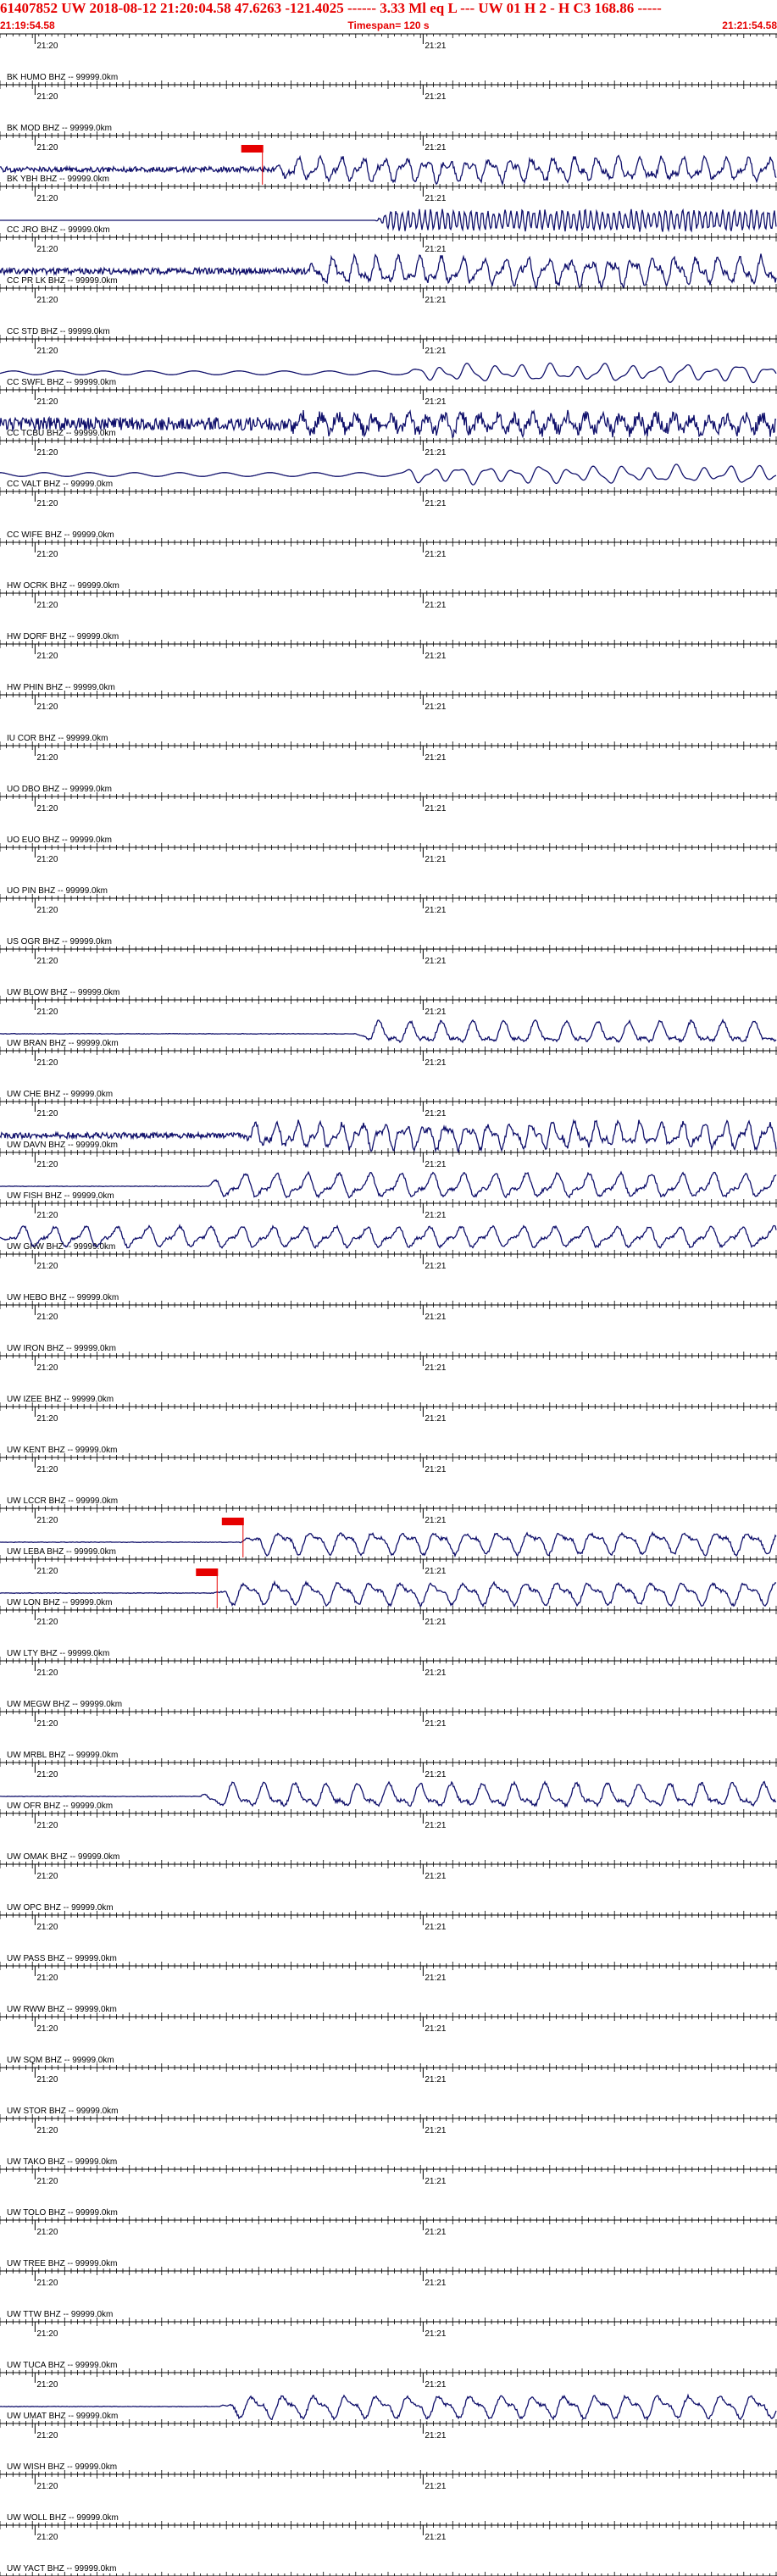 This screenshot has height=2576, width=777. I want to click on end-time-label: 21:21:54.58, so click(749, 25).